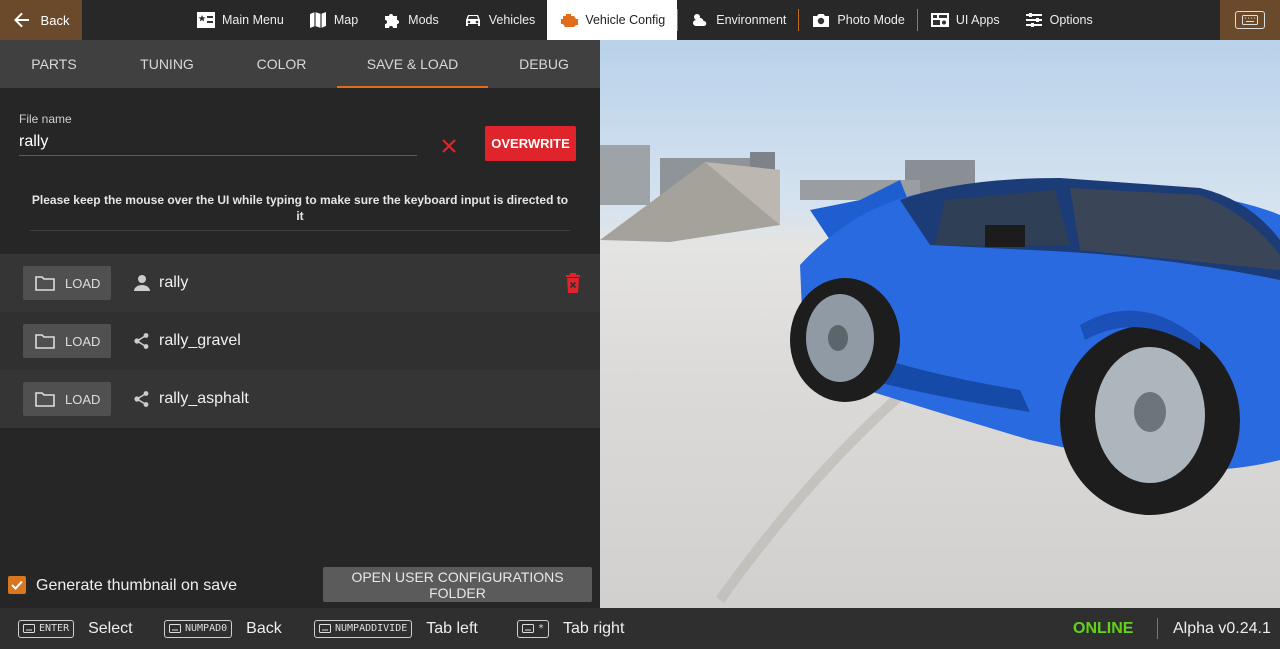 This screenshot has height=649, width=1280. I want to click on thumbnail-label: Generate thumbnail on save, so click(136, 586).